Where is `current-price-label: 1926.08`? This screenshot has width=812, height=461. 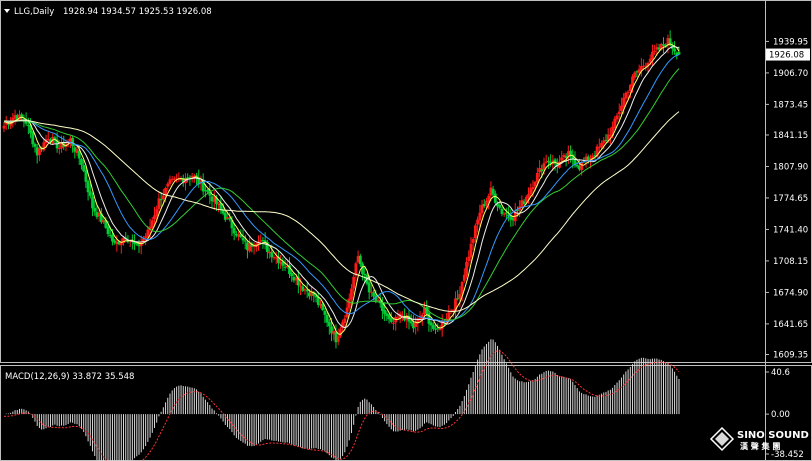
current-price-label: 1926.08 is located at coordinates (786, 56).